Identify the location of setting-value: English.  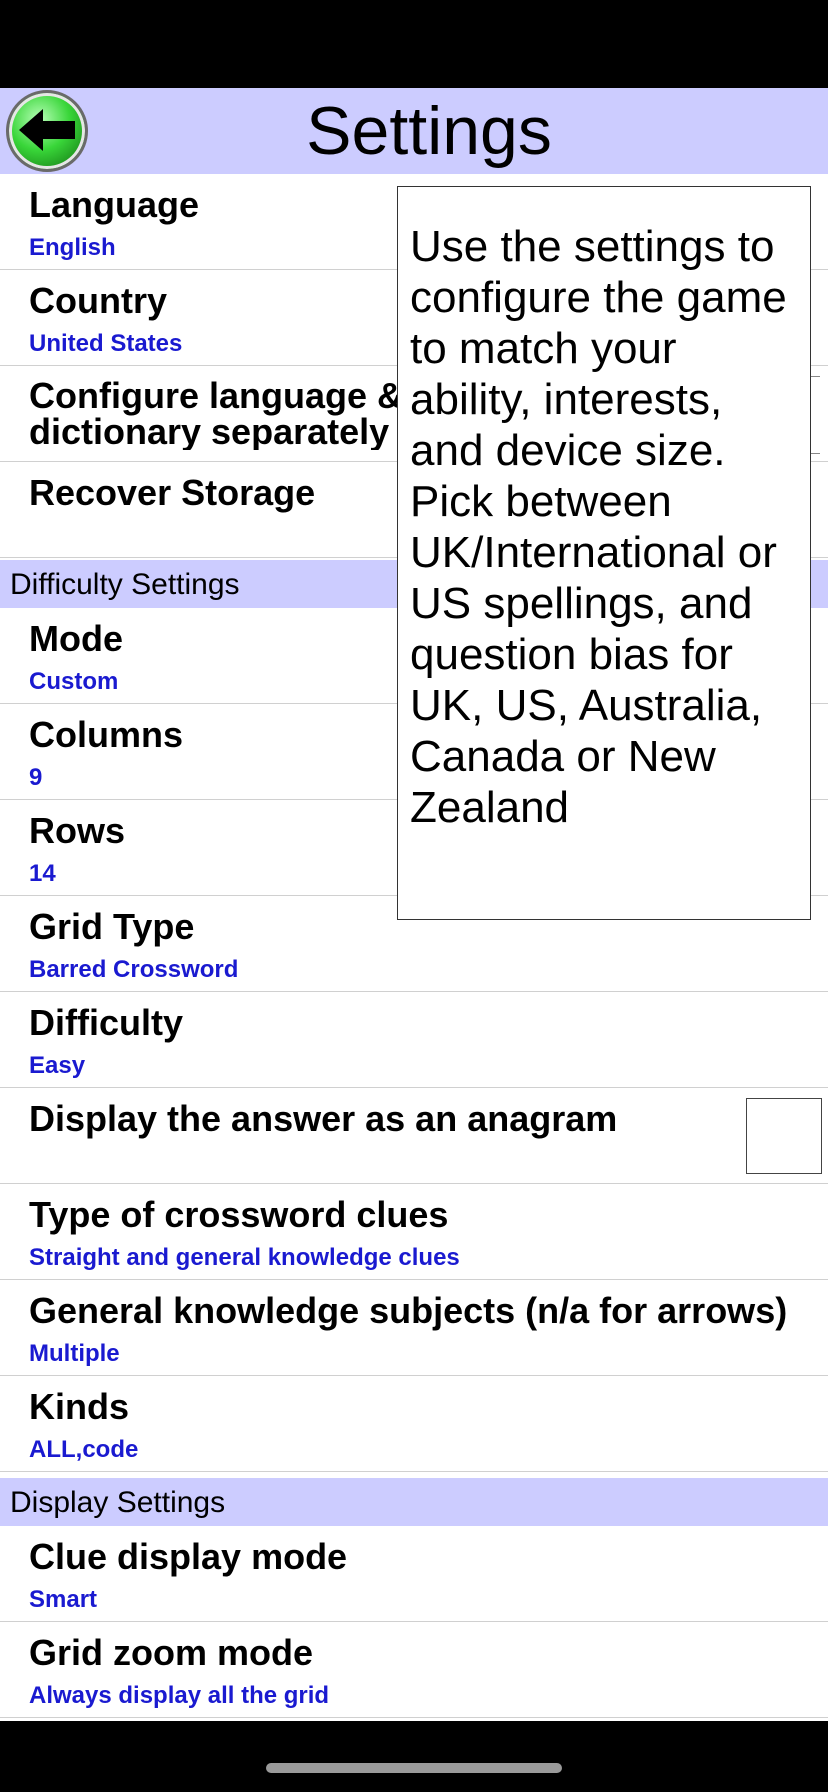
(72, 247).